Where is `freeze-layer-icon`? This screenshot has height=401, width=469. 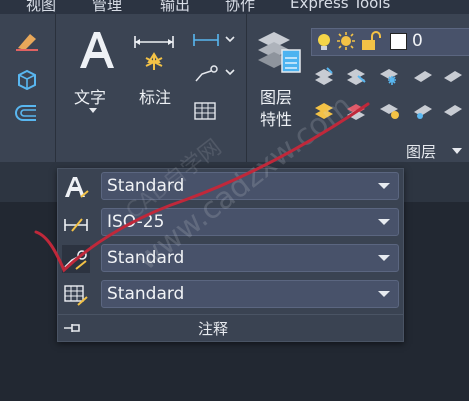
freeze-layer-icon is located at coordinates (389, 76).